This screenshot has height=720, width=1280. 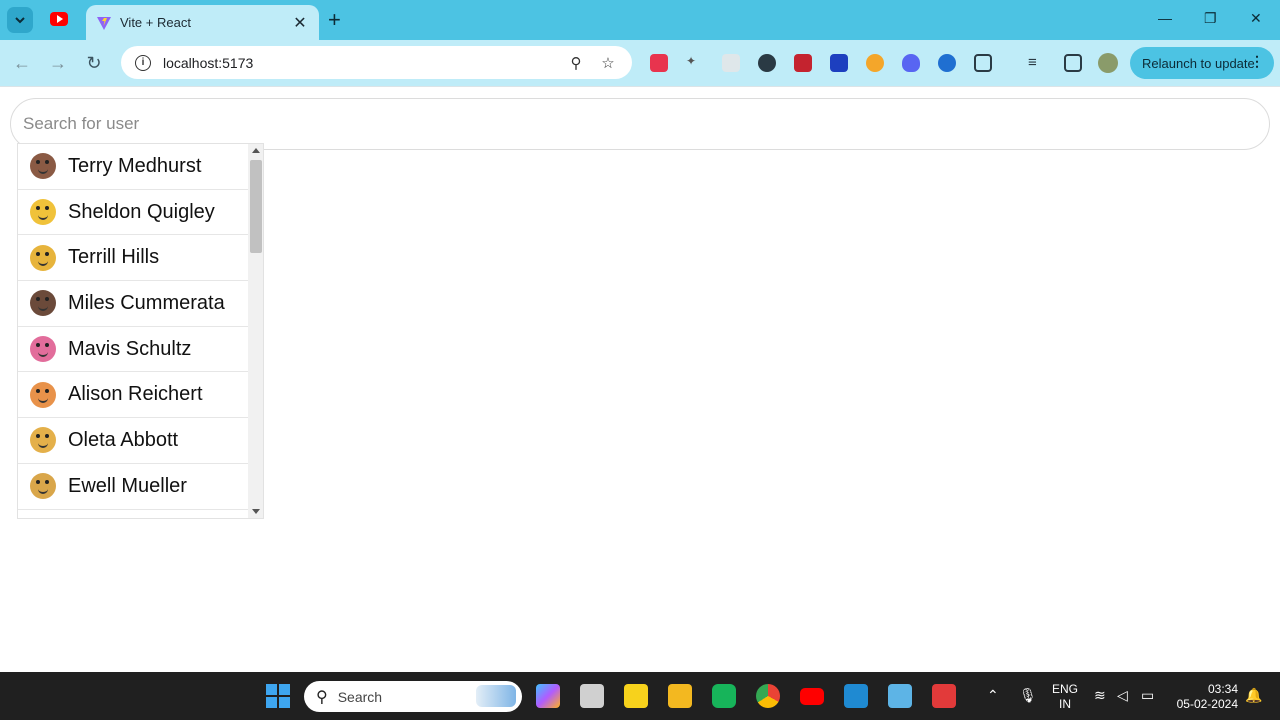 I want to click on clock: 03:34 05-02-2024, so click(x=1205, y=697).